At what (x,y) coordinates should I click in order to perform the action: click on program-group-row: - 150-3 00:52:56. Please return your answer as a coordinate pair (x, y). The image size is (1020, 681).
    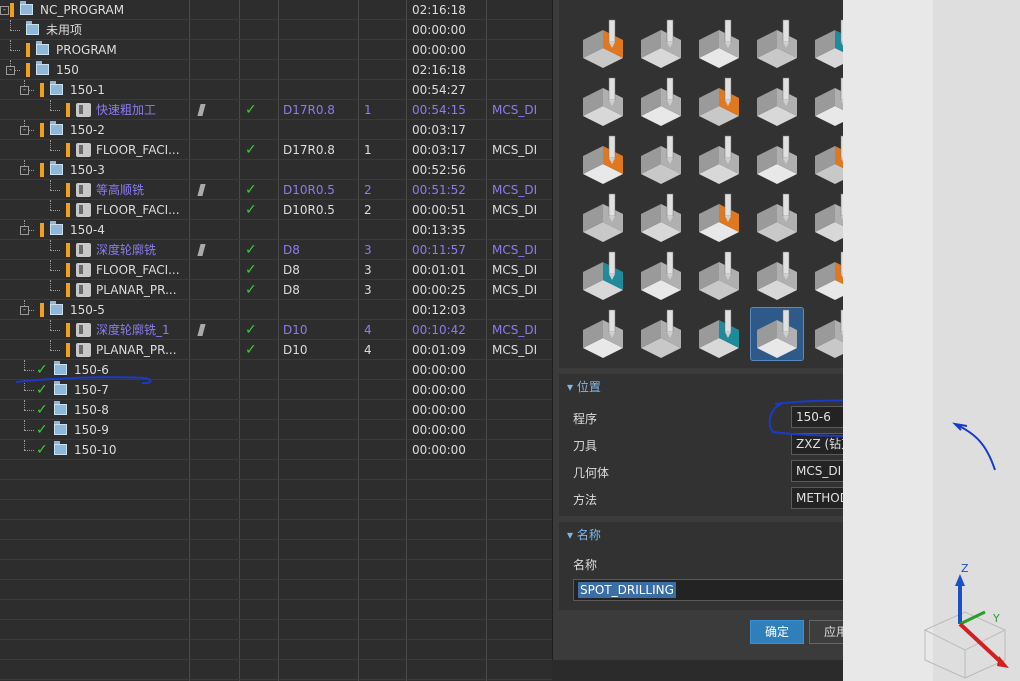
    Looking at the image, I should click on (276, 170).